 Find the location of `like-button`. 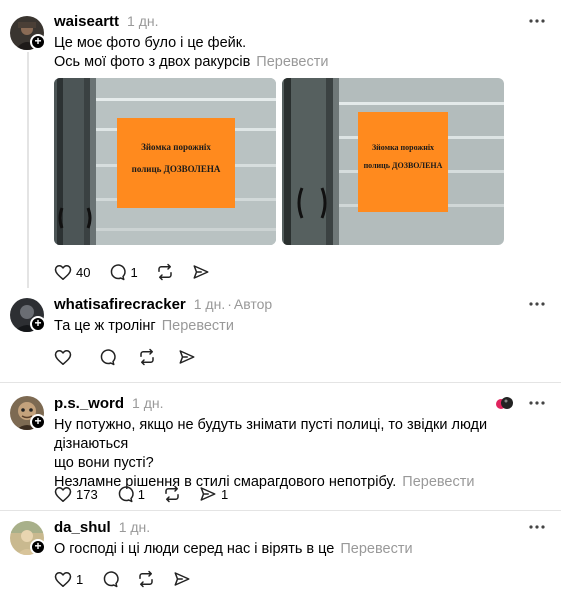

like-button is located at coordinates (65, 357).